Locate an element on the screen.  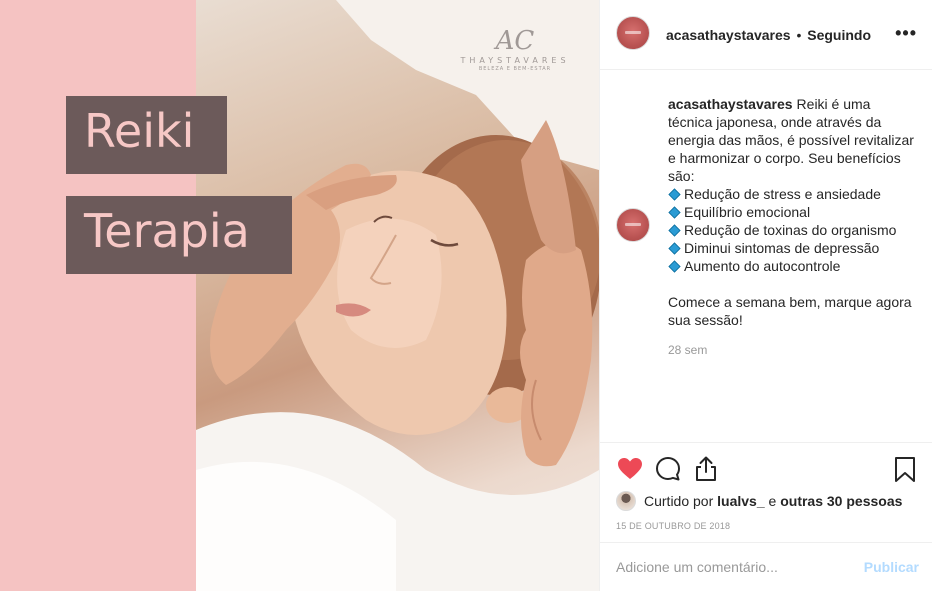
comment-icon is located at coordinates (668, 469).